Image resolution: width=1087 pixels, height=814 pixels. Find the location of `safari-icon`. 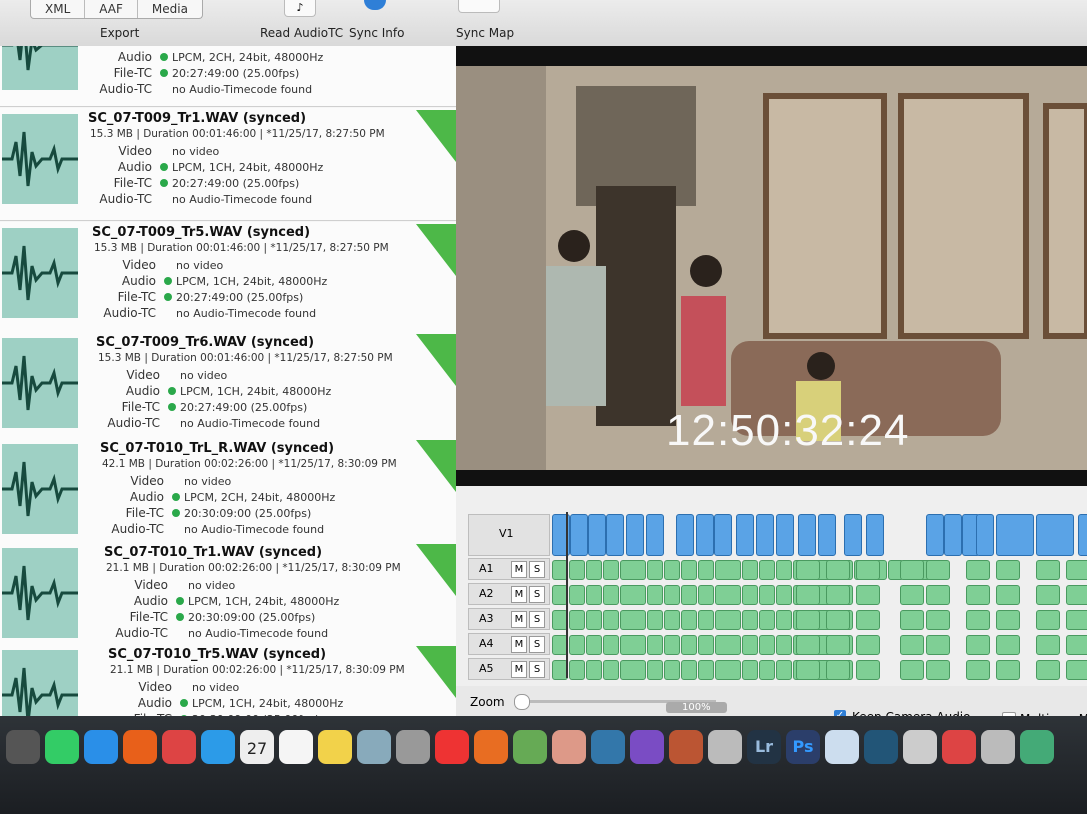

safari-icon is located at coordinates (218, 747).